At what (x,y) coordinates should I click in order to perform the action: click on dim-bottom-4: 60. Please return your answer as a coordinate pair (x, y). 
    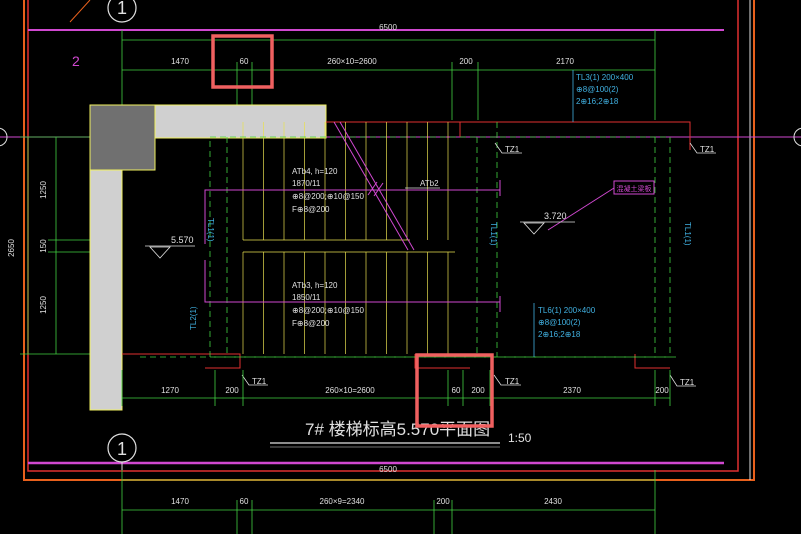
    Looking at the image, I should click on (456, 390).